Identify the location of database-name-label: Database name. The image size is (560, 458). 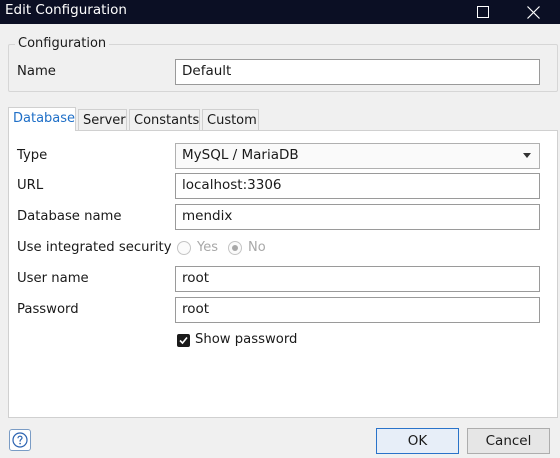
(69, 216).